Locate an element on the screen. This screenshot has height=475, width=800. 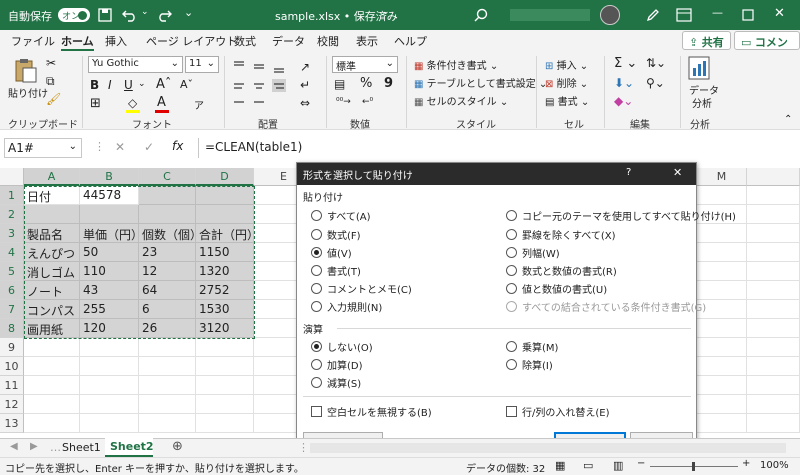
cell: 2752 is located at coordinates (225, 290).